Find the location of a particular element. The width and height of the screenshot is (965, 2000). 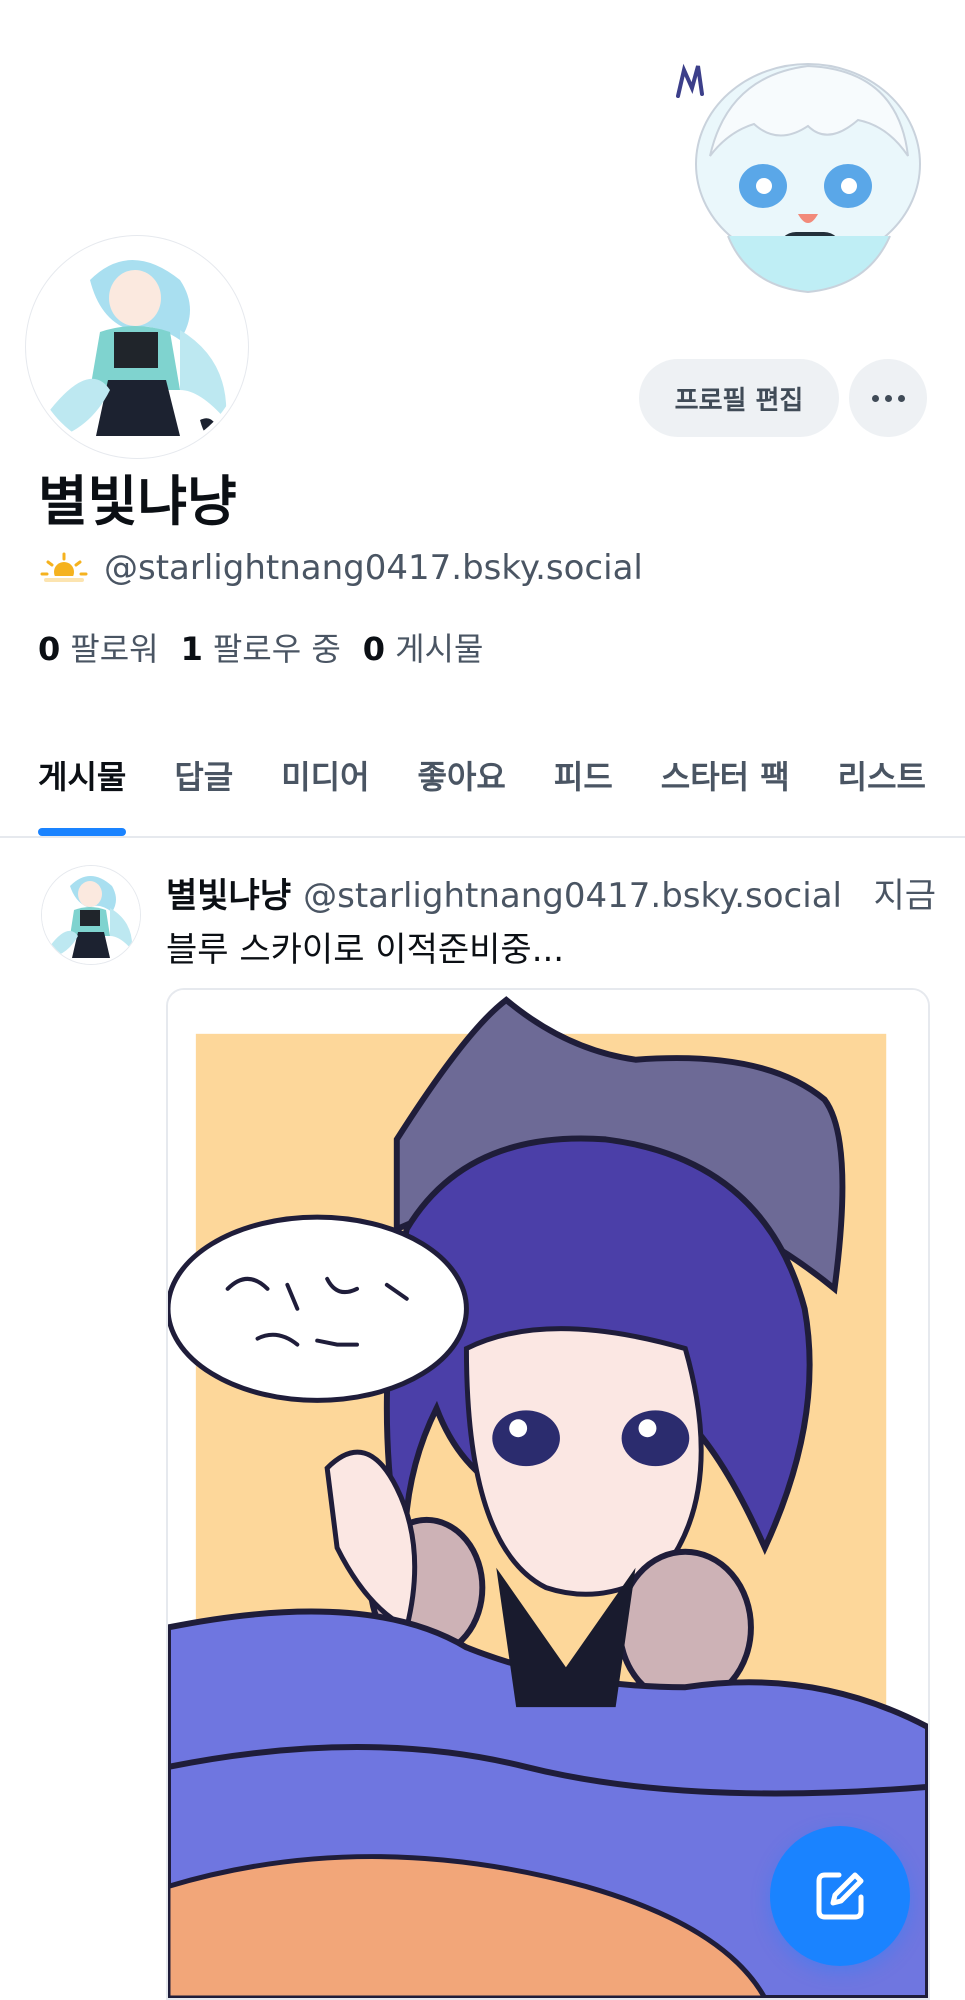

compose-icon is located at coordinates (840, 1896).